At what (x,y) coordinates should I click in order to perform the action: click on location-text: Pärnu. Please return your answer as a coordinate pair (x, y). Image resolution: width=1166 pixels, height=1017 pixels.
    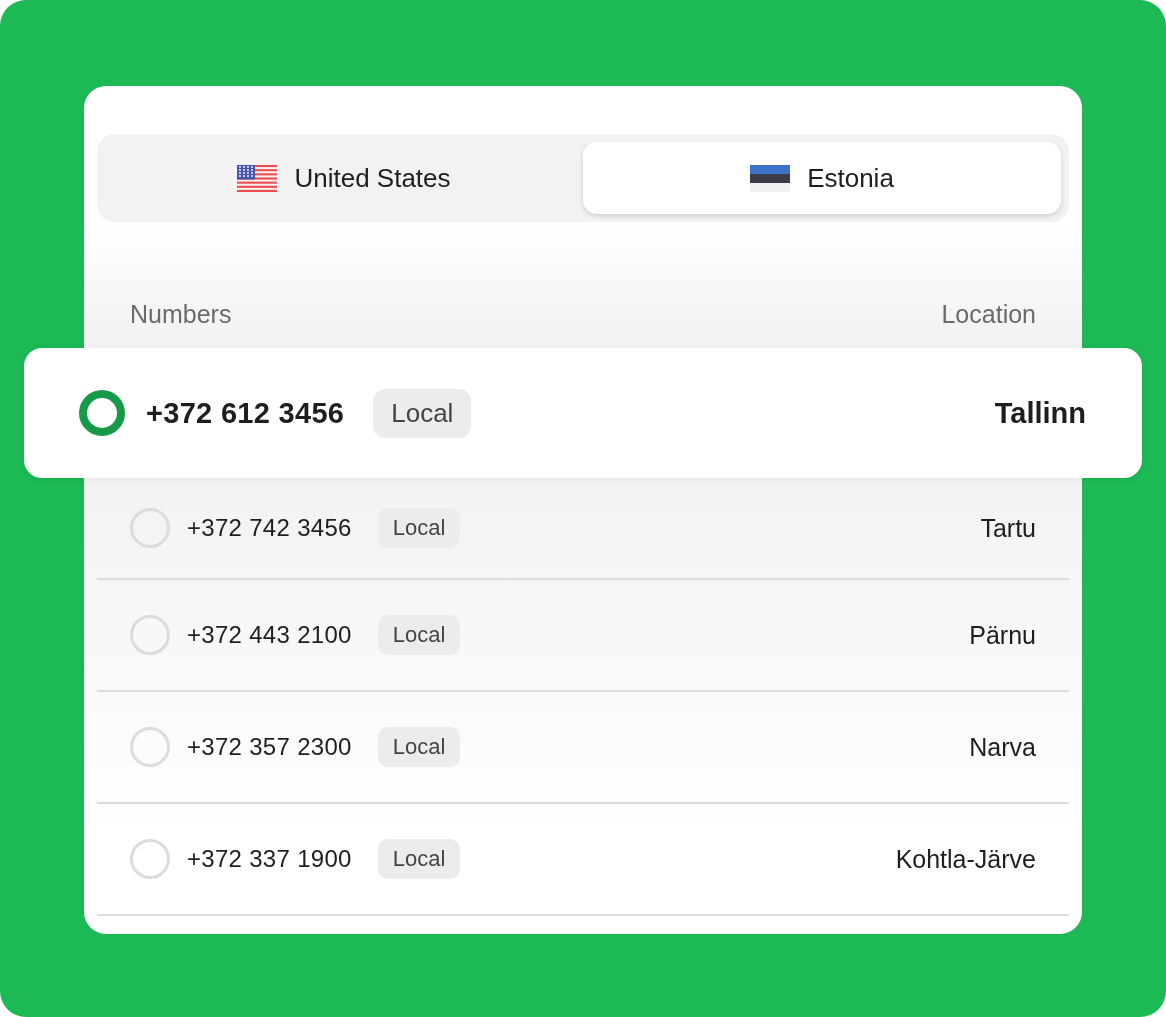
    Looking at the image, I should click on (1002, 635).